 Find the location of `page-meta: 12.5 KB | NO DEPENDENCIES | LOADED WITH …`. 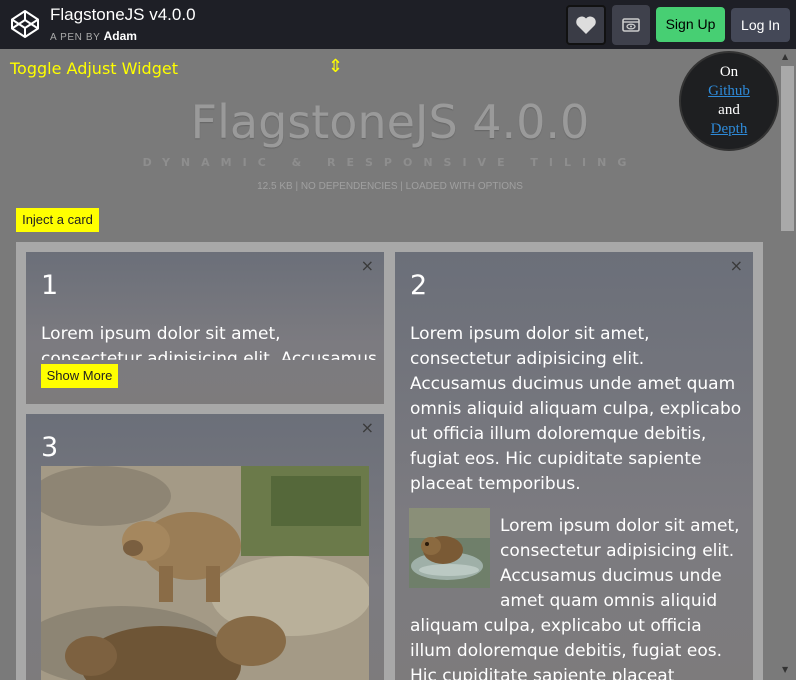

page-meta: 12.5 KB | NO DEPENDENCIES | LOADED WITH … is located at coordinates (390, 186).